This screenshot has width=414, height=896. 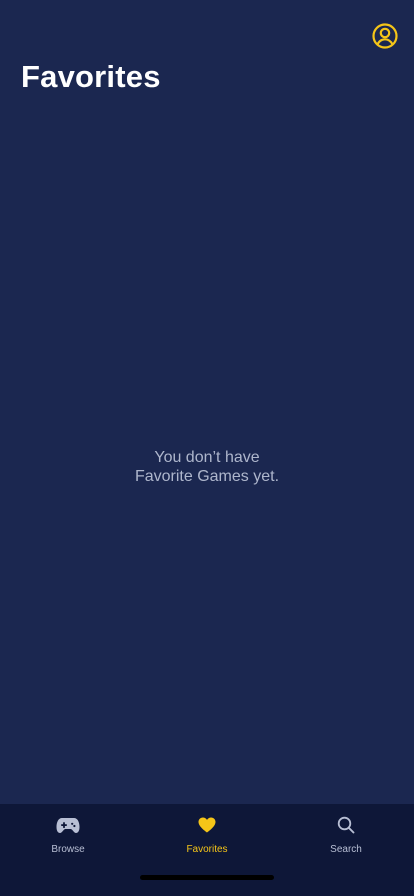 I want to click on empty-state-line-1: You don’t have, so click(x=207, y=457).